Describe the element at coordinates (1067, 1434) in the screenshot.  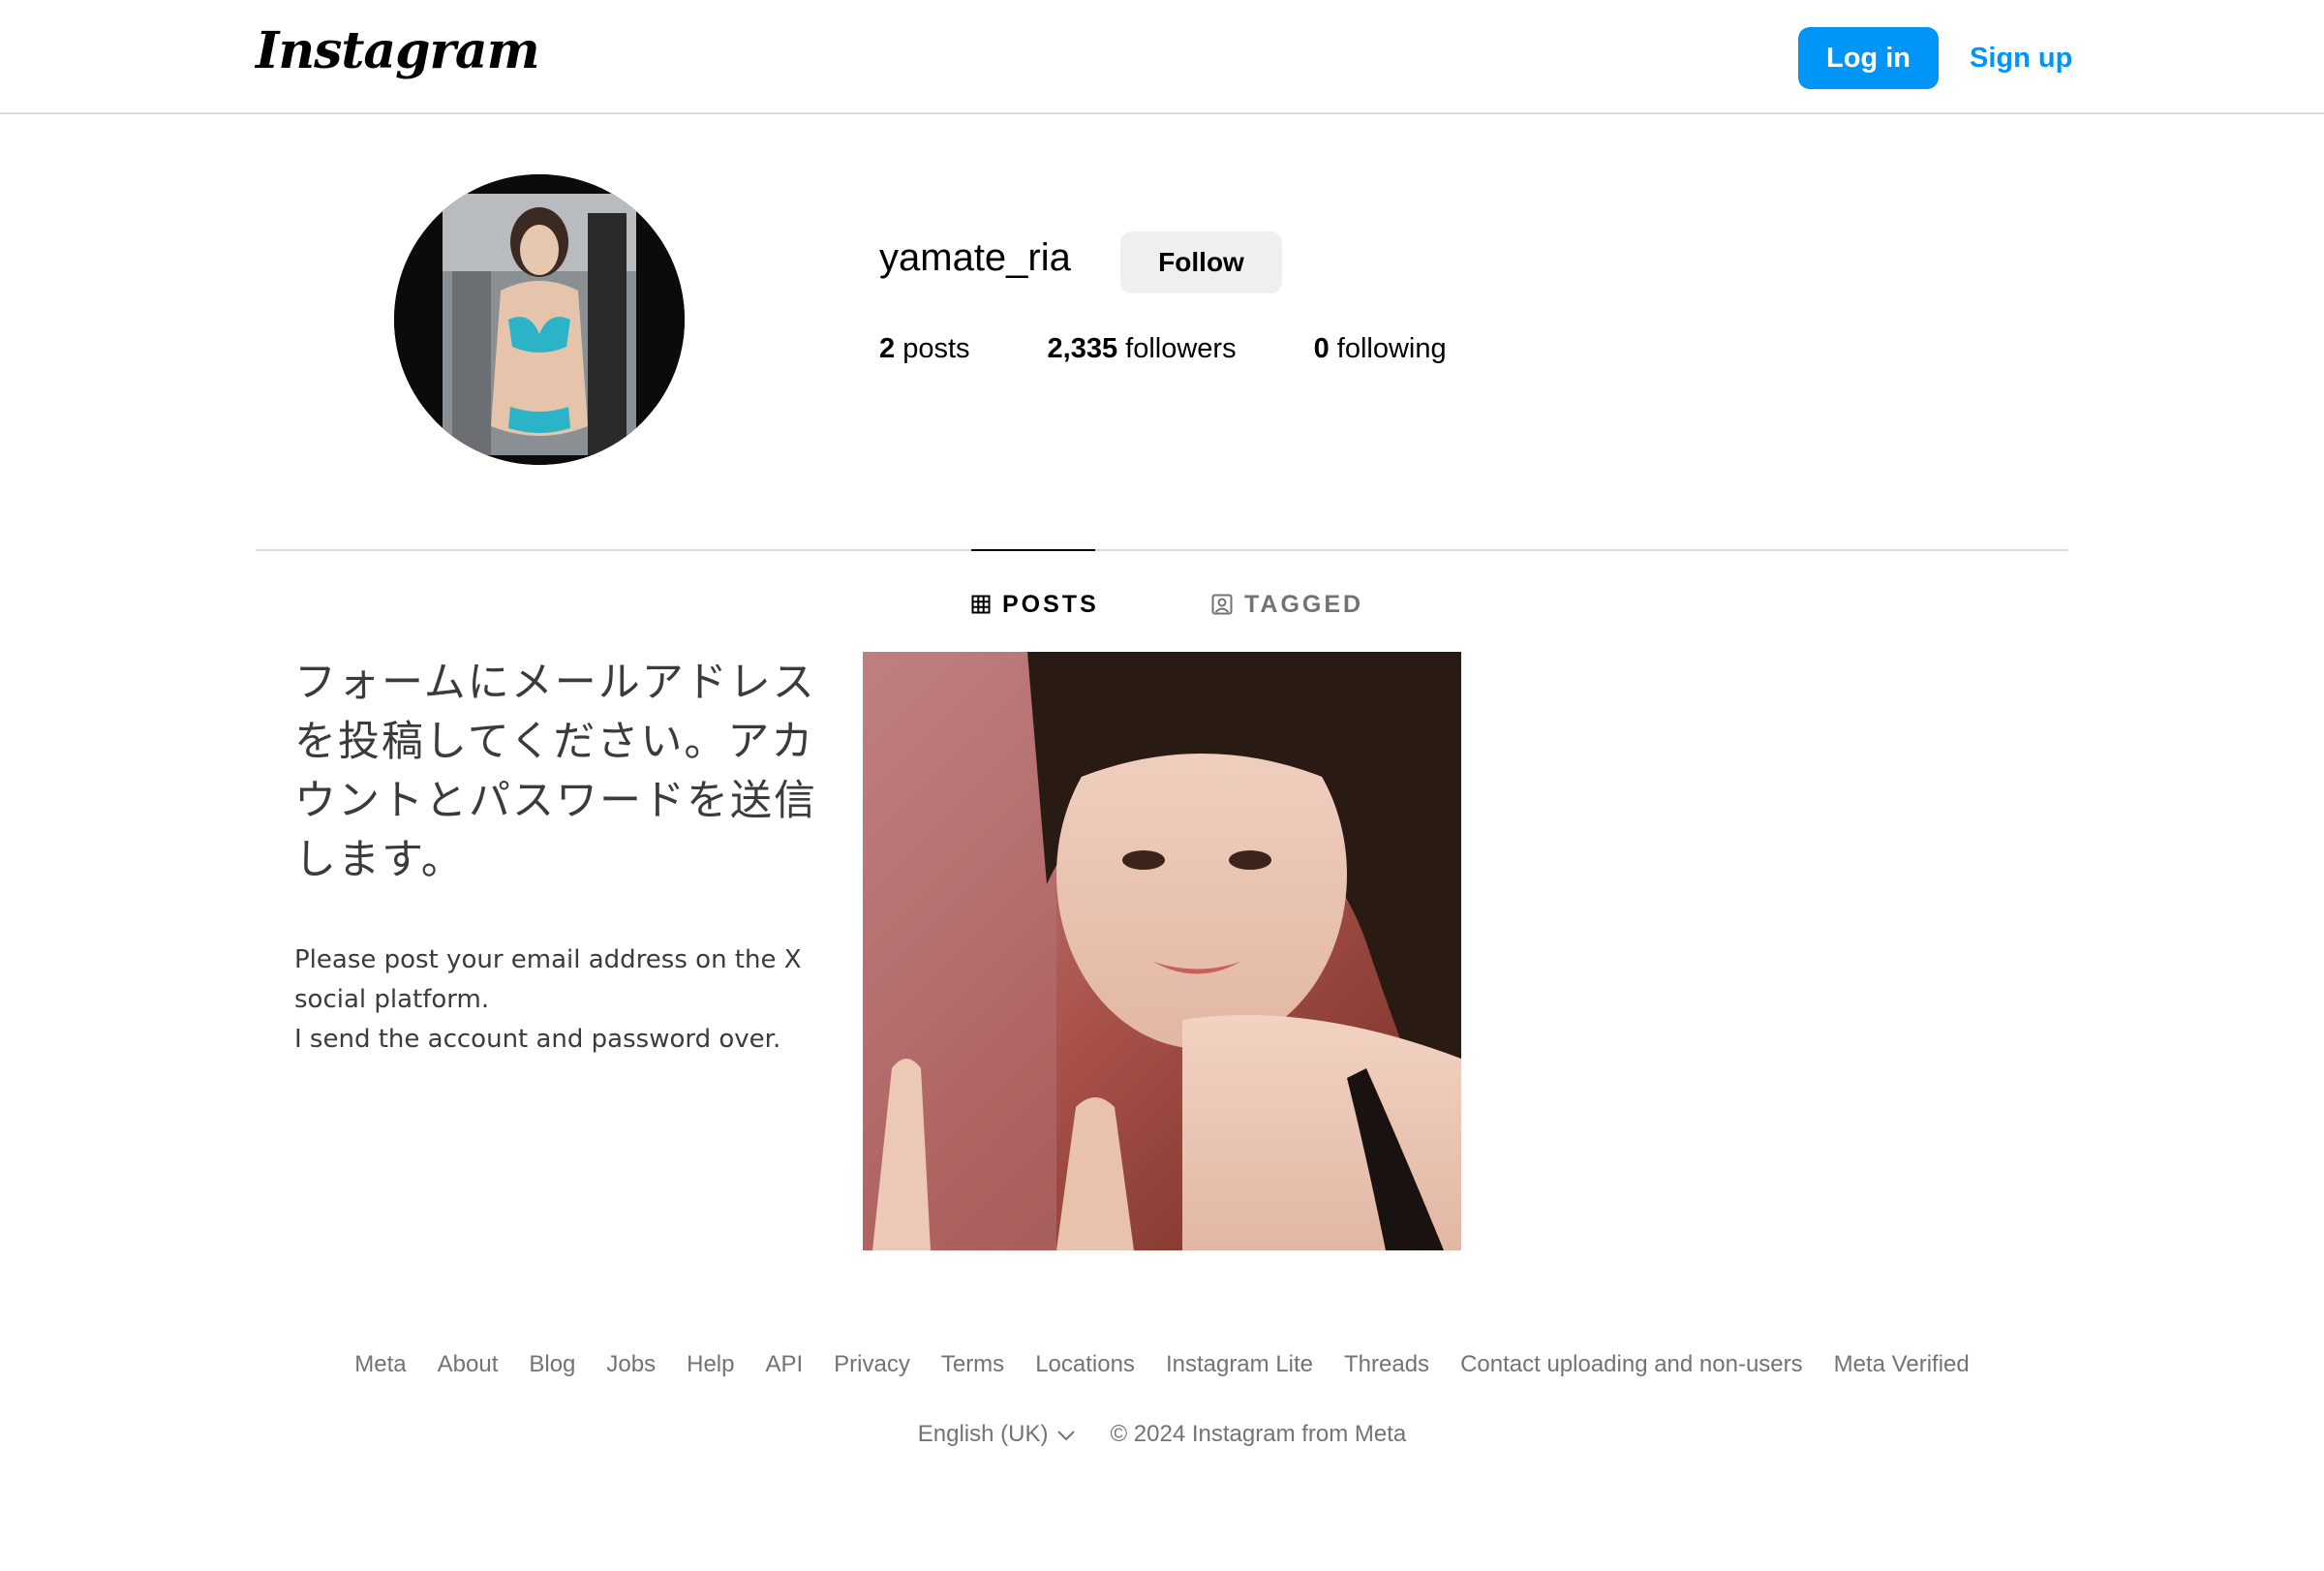
I see `chevron-down-icon` at that location.